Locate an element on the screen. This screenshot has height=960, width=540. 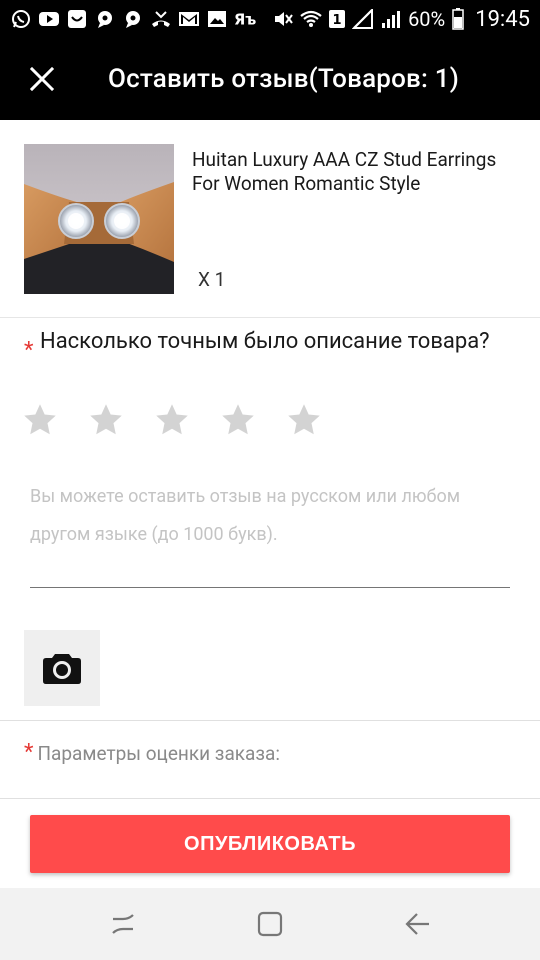
product-quantity: X 1 is located at coordinates (212, 279).